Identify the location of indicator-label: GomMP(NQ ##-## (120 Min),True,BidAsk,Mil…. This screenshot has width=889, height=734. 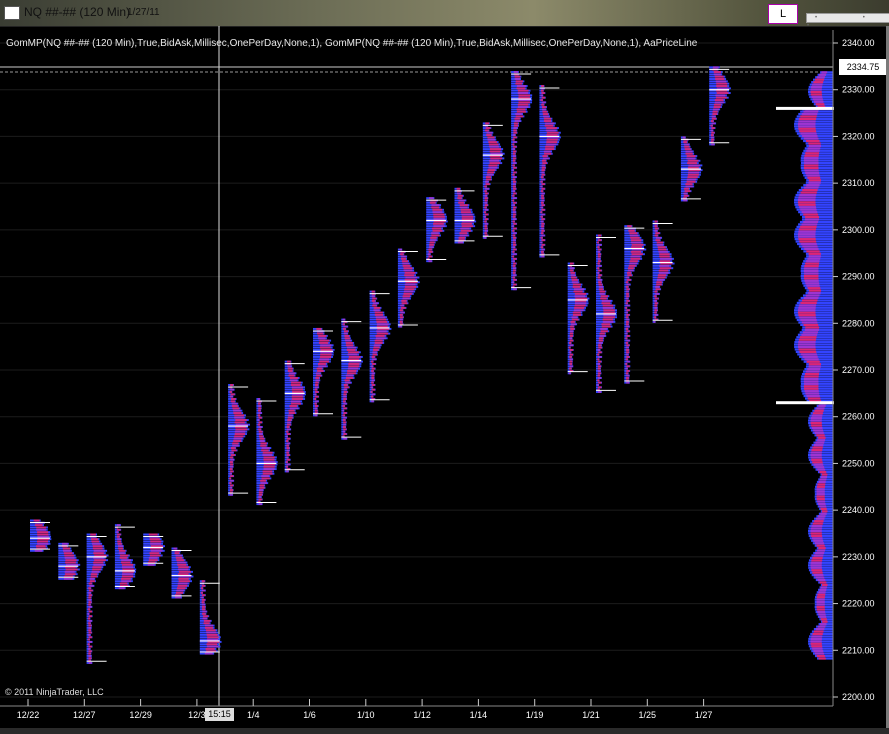
(352, 43).